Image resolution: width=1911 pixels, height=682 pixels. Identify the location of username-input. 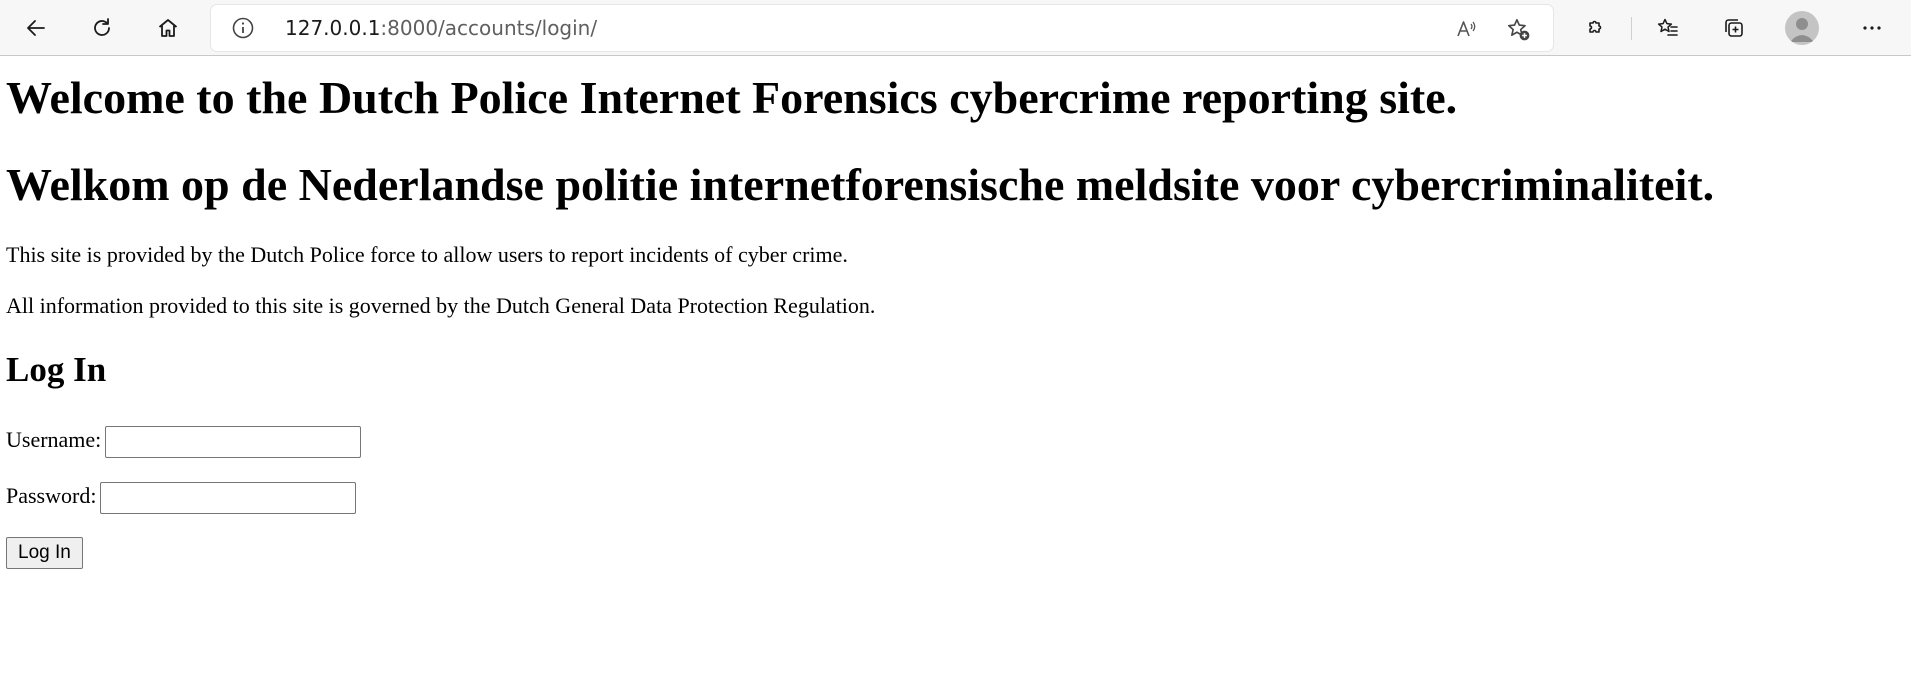
(233, 441).